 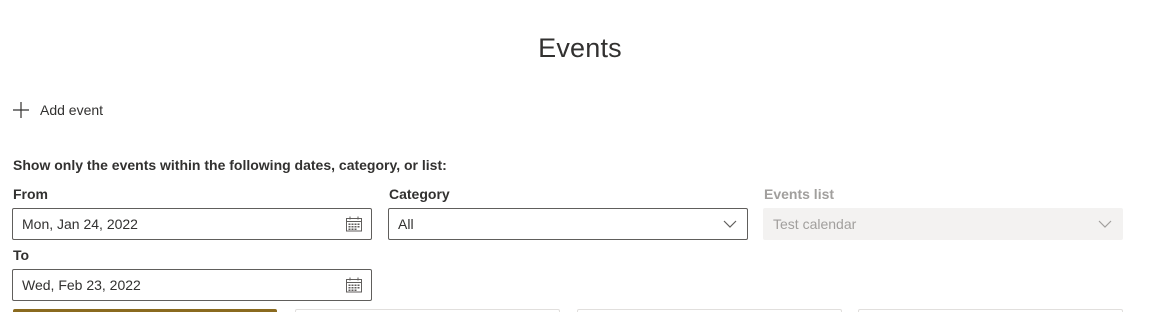 I want to click on from-date-picker: Mon, Jan 24, 2022, so click(x=192, y=224).